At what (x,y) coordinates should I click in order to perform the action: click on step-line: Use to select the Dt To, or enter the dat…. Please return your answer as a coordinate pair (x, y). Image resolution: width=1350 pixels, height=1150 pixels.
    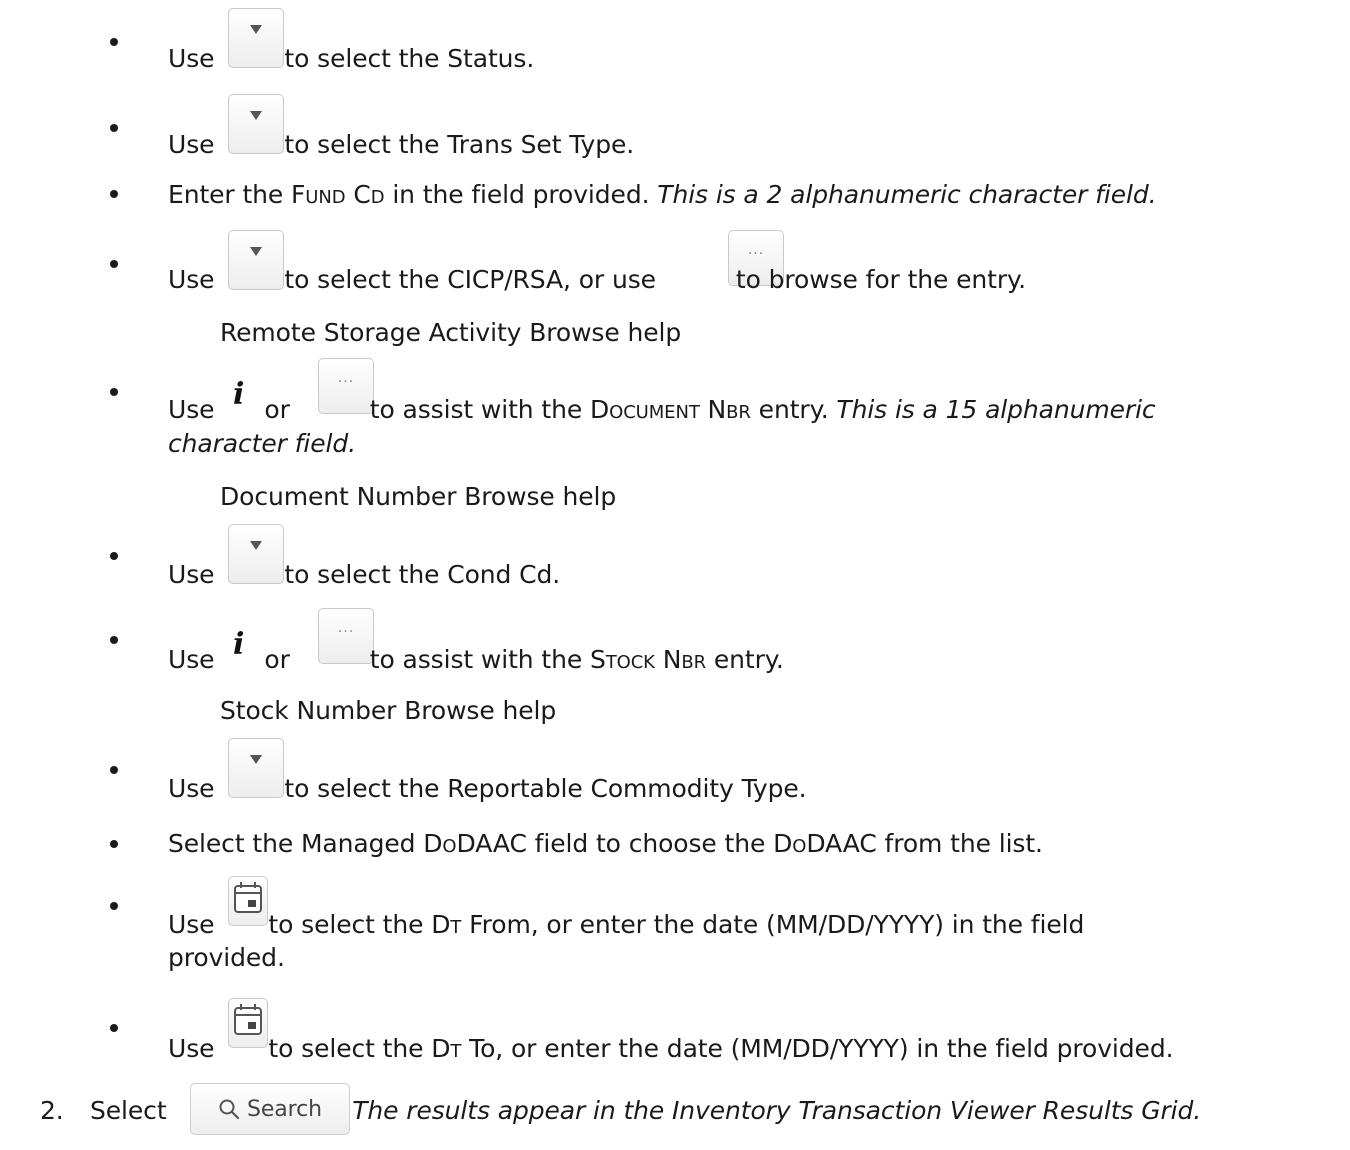
    Looking at the image, I should click on (671, 1049).